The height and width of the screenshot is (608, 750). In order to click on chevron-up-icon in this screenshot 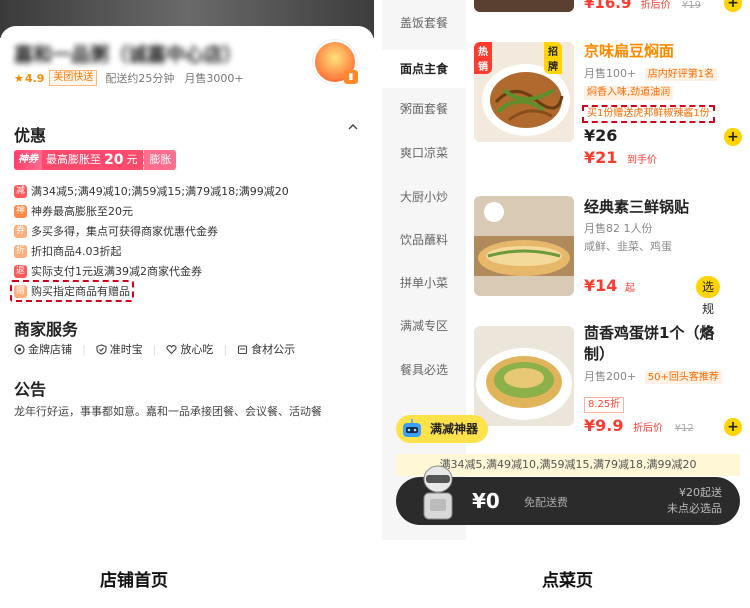, I will do `click(353, 127)`.